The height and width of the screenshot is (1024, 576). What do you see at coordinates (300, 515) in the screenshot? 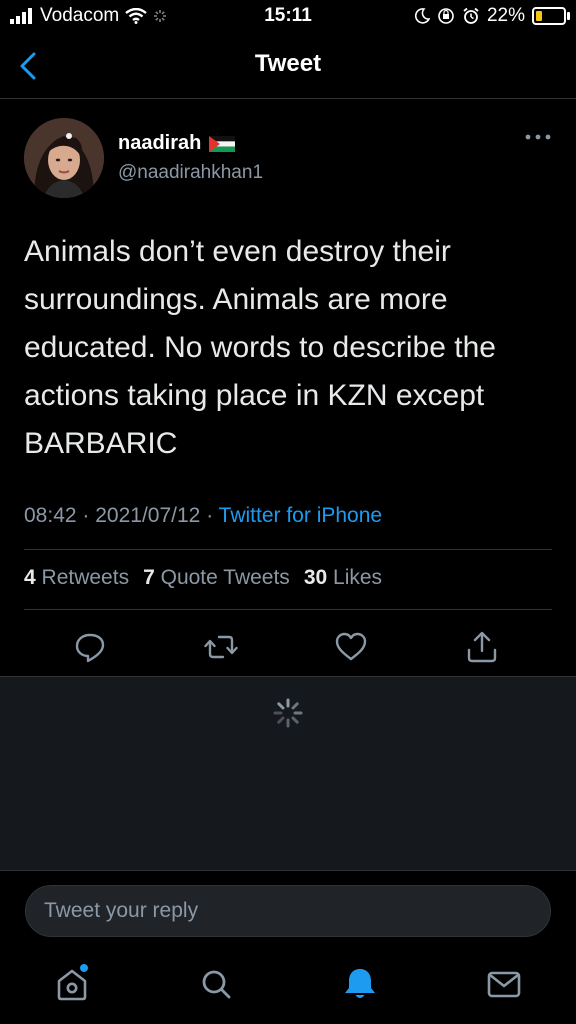
I see `tweet-source-link: Twitter for iPhone` at bounding box center [300, 515].